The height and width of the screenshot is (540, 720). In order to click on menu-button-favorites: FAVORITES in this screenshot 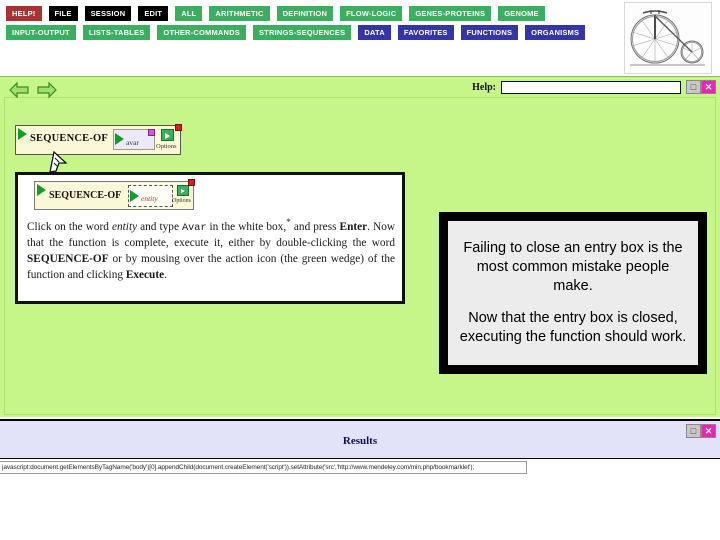, I will do `click(425, 32)`.